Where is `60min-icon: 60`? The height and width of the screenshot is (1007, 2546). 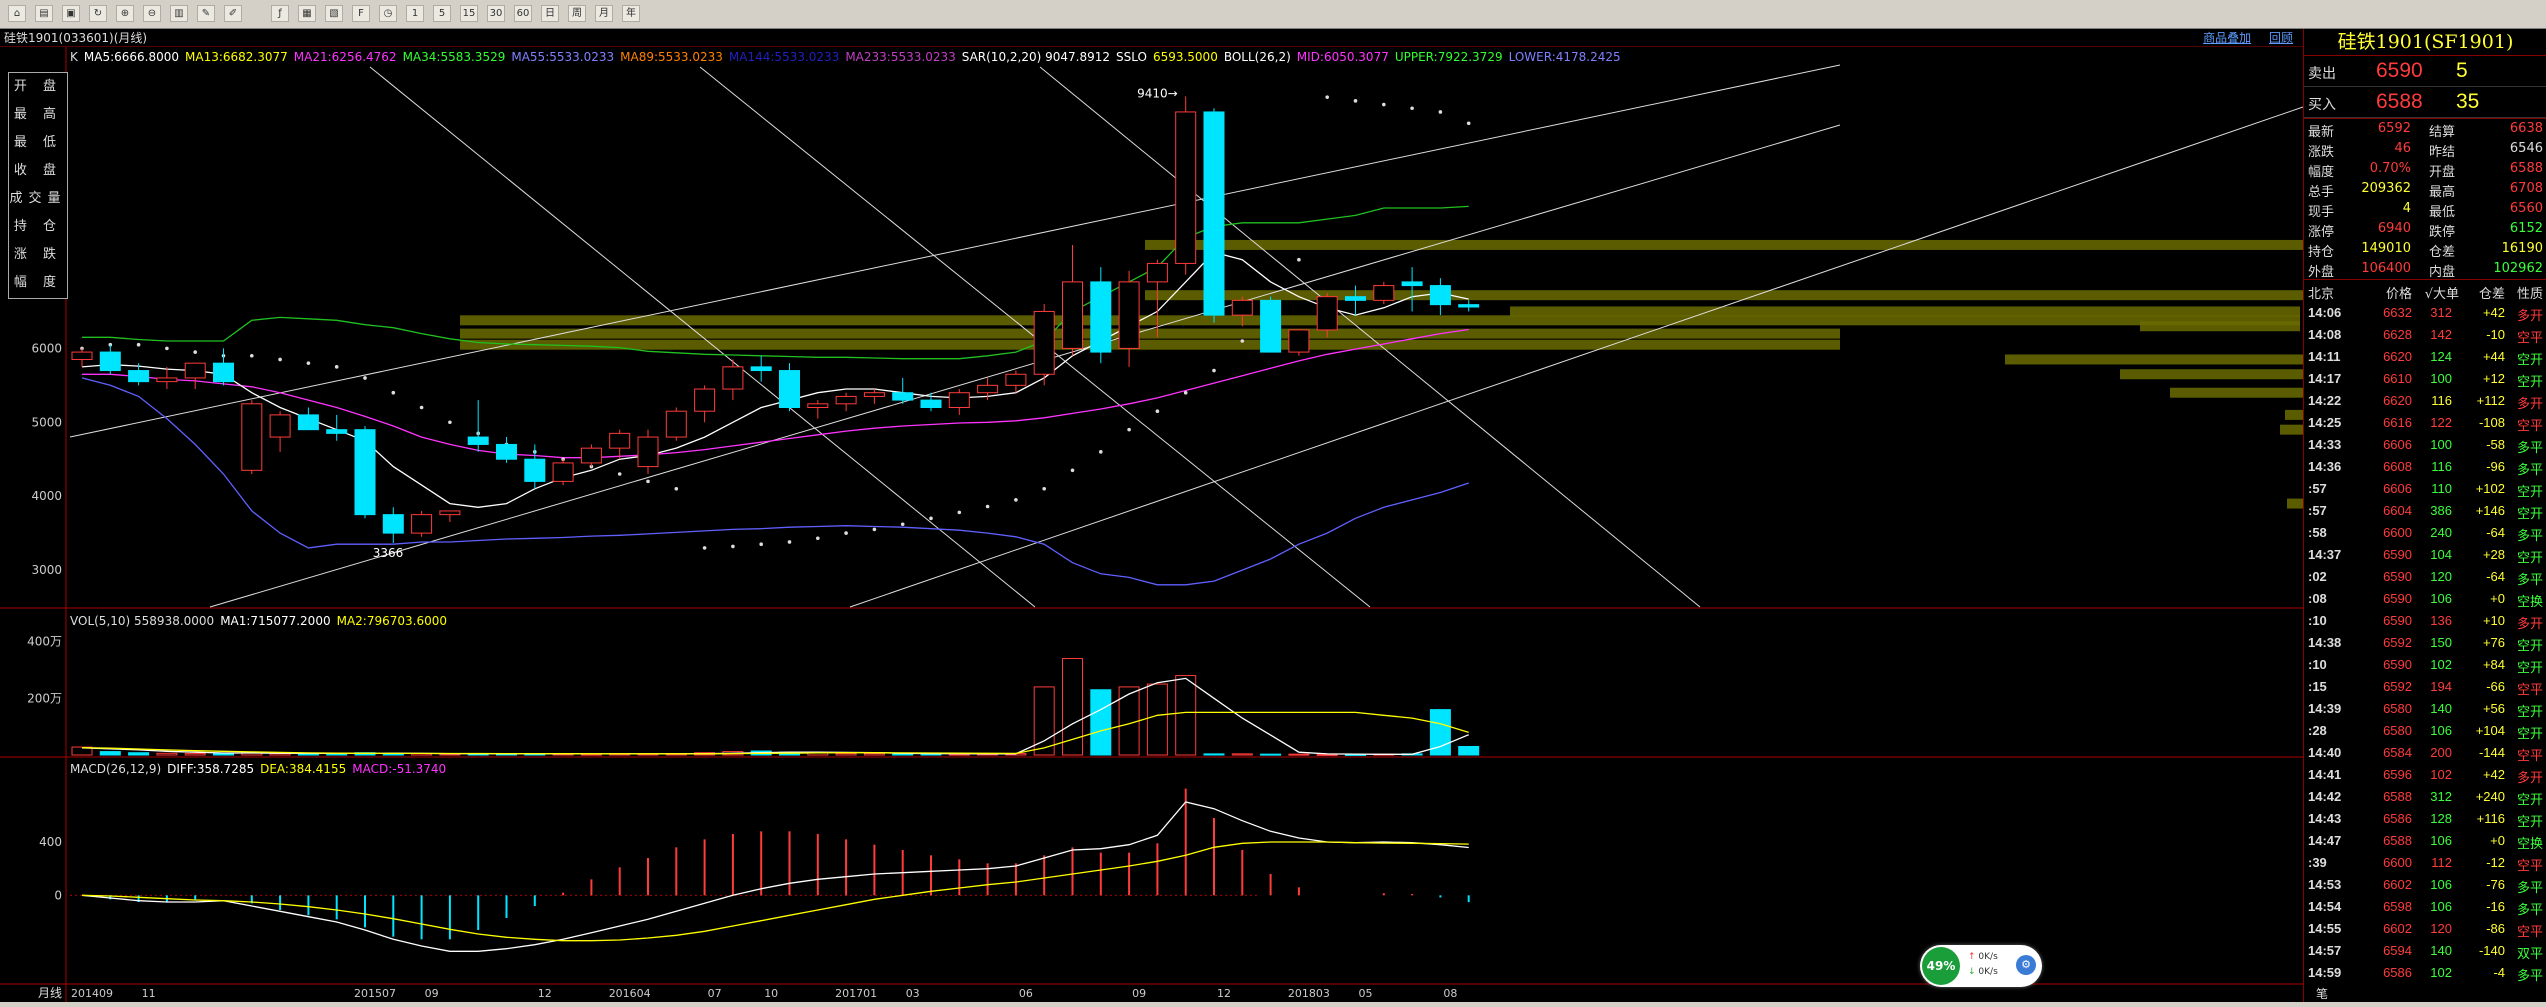 60min-icon: 60 is located at coordinates (523, 13).